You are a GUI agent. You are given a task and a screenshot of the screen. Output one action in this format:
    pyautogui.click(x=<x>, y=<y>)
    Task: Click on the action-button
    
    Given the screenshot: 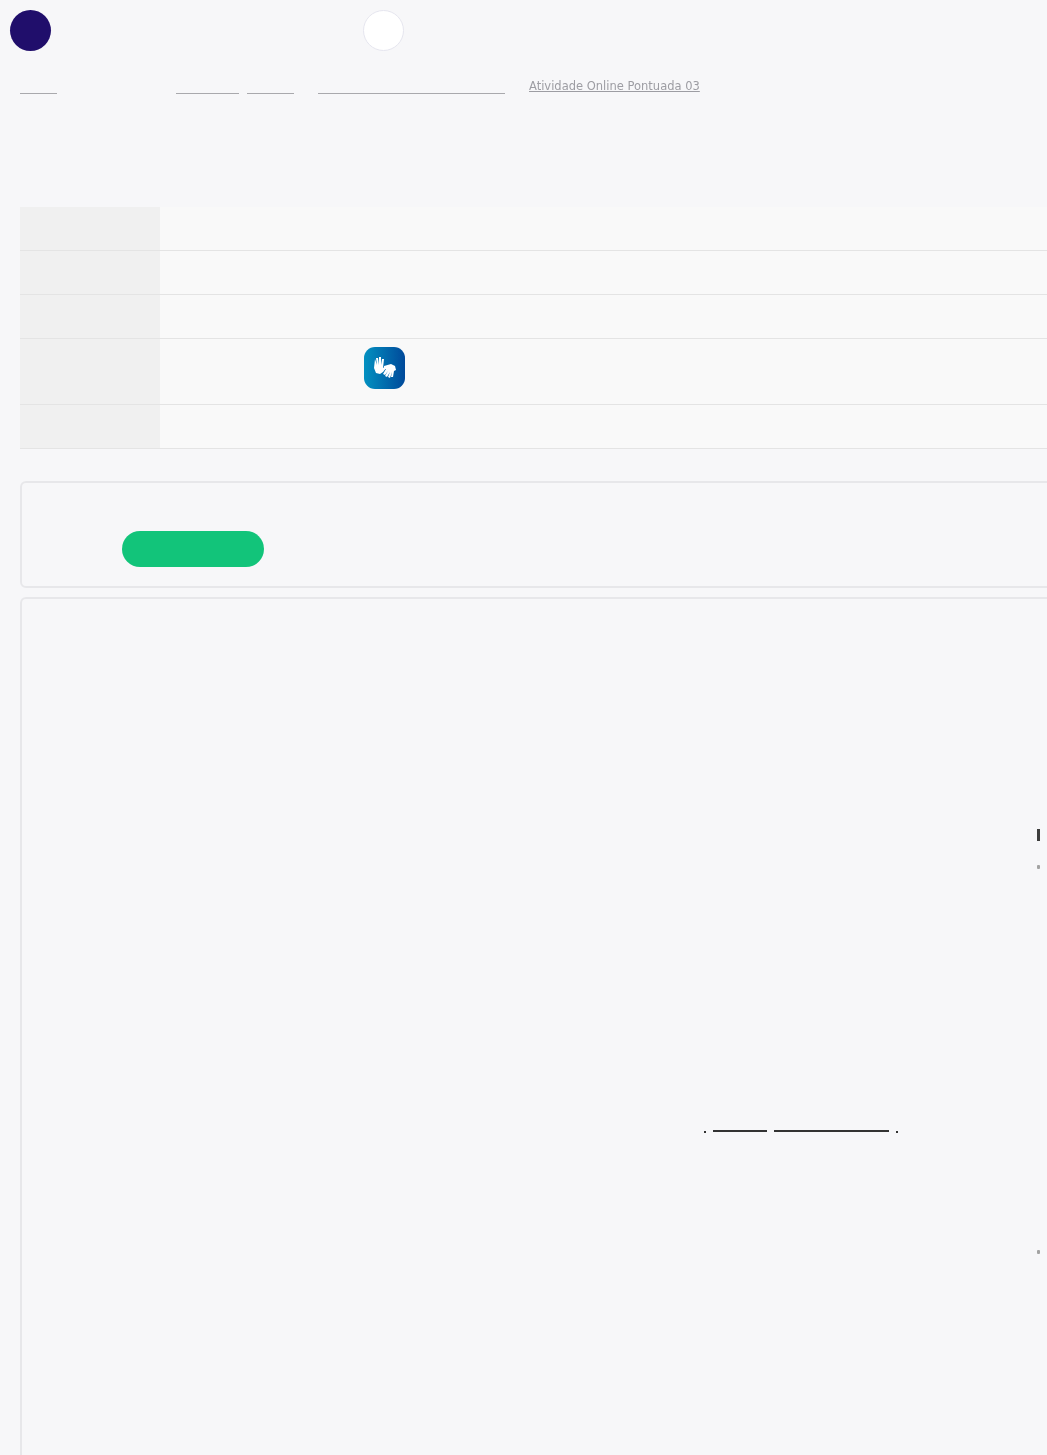 What is the action you would take?
    pyautogui.click(x=193, y=549)
    